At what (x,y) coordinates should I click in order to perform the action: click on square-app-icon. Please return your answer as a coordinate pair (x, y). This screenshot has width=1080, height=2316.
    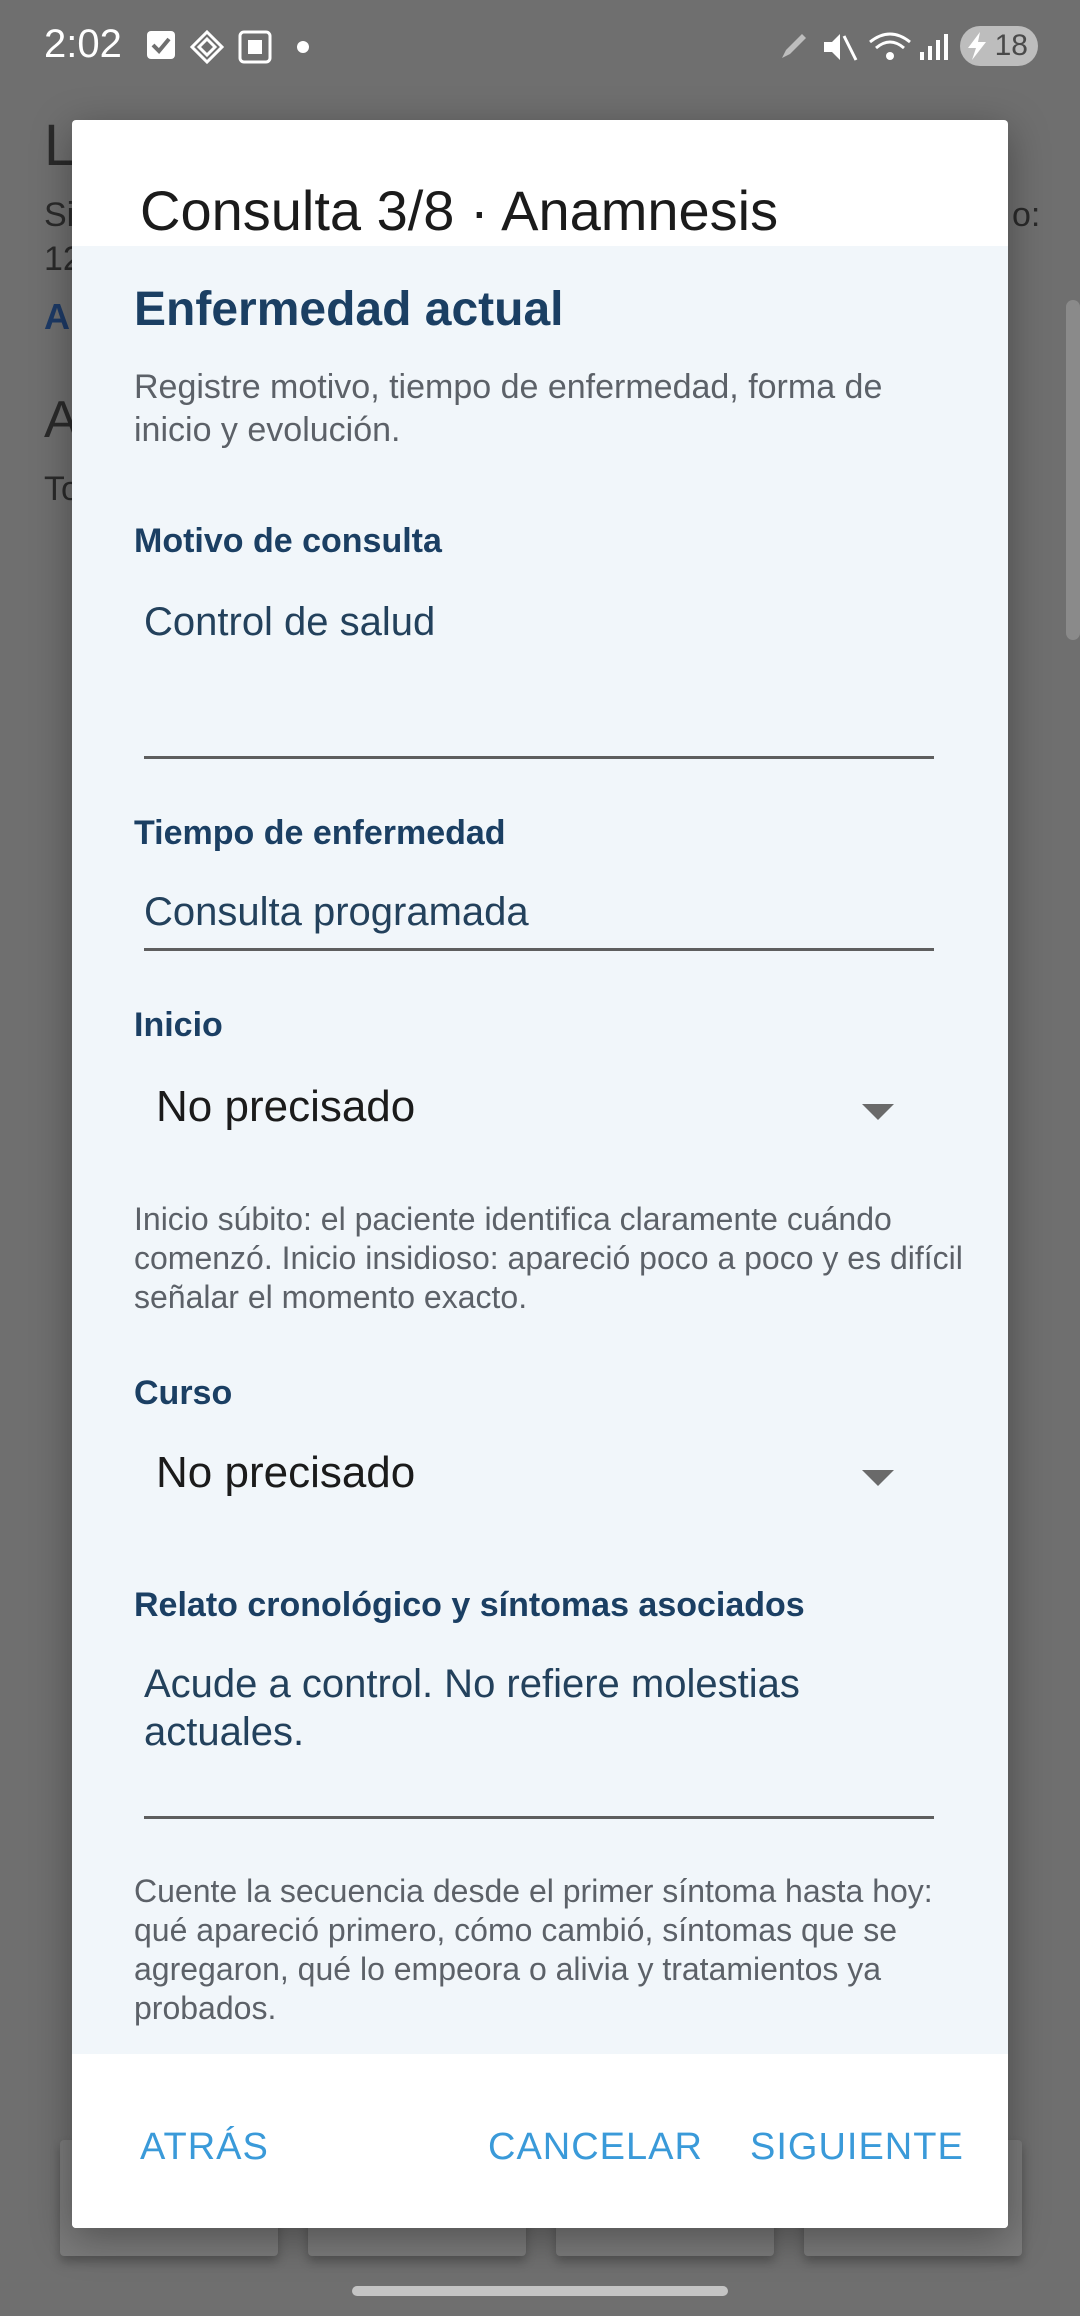
    Looking at the image, I should click on (255, 47).